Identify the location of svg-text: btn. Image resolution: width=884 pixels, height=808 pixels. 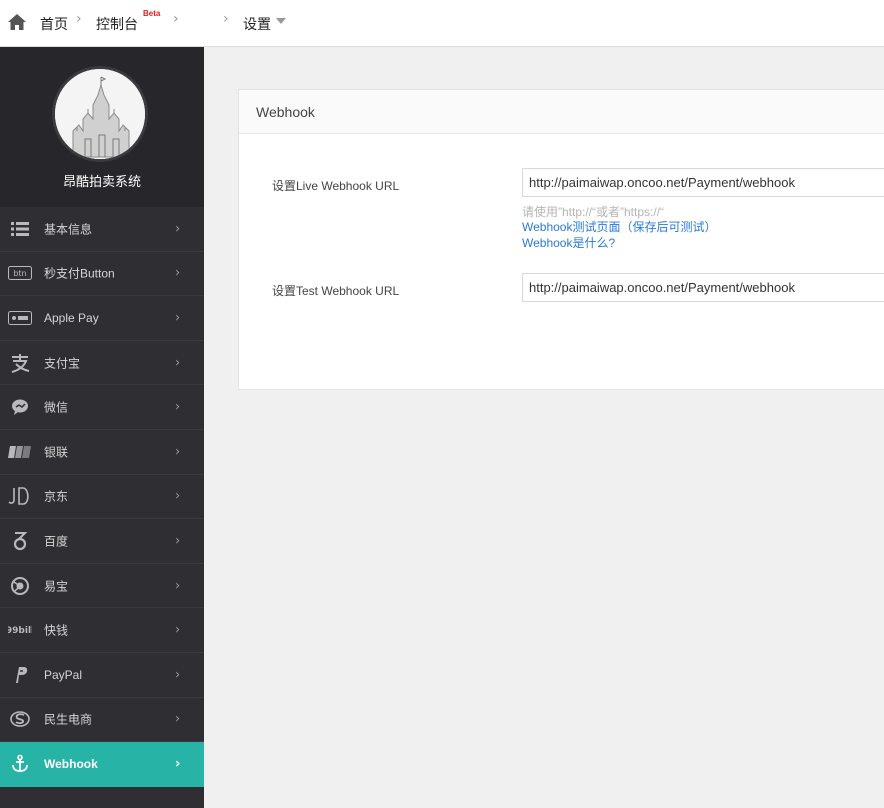
(19, 273).